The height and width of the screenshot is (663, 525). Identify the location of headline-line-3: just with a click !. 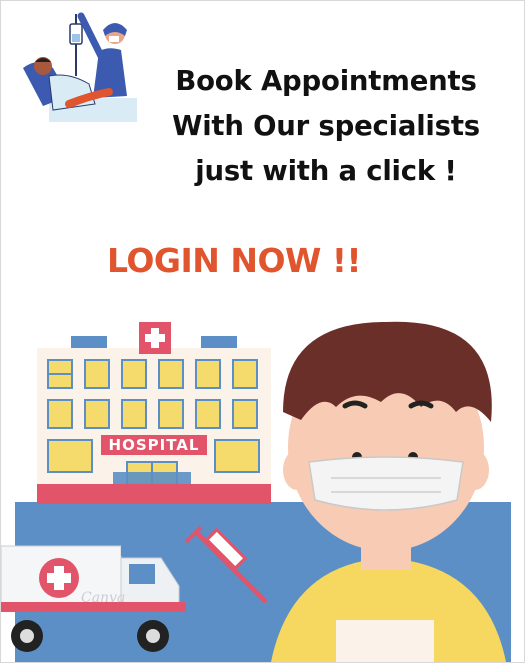
(326, 171).